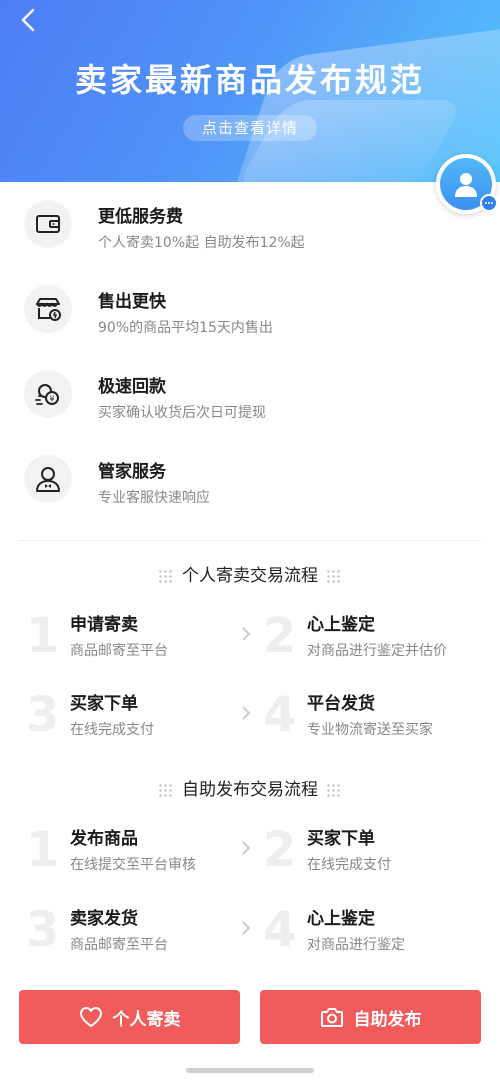 The width and height of the screenshot is (500, 1080). What do you see at coordinates (104, 625) in the screenshot?
I see `step-title: 申请寄卖` at bounding box center [104, 625].